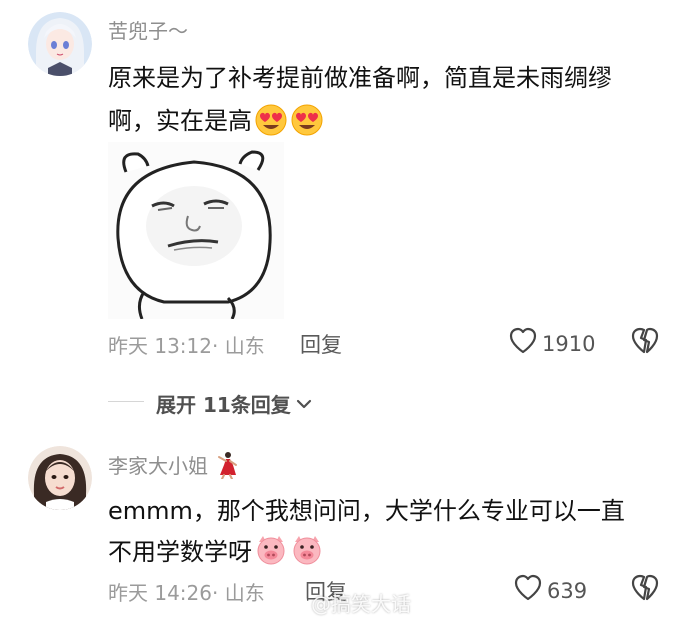 The image size is (690, 617). I want to click on comment-text-line: 啊，实在是高, so click(216, 121).